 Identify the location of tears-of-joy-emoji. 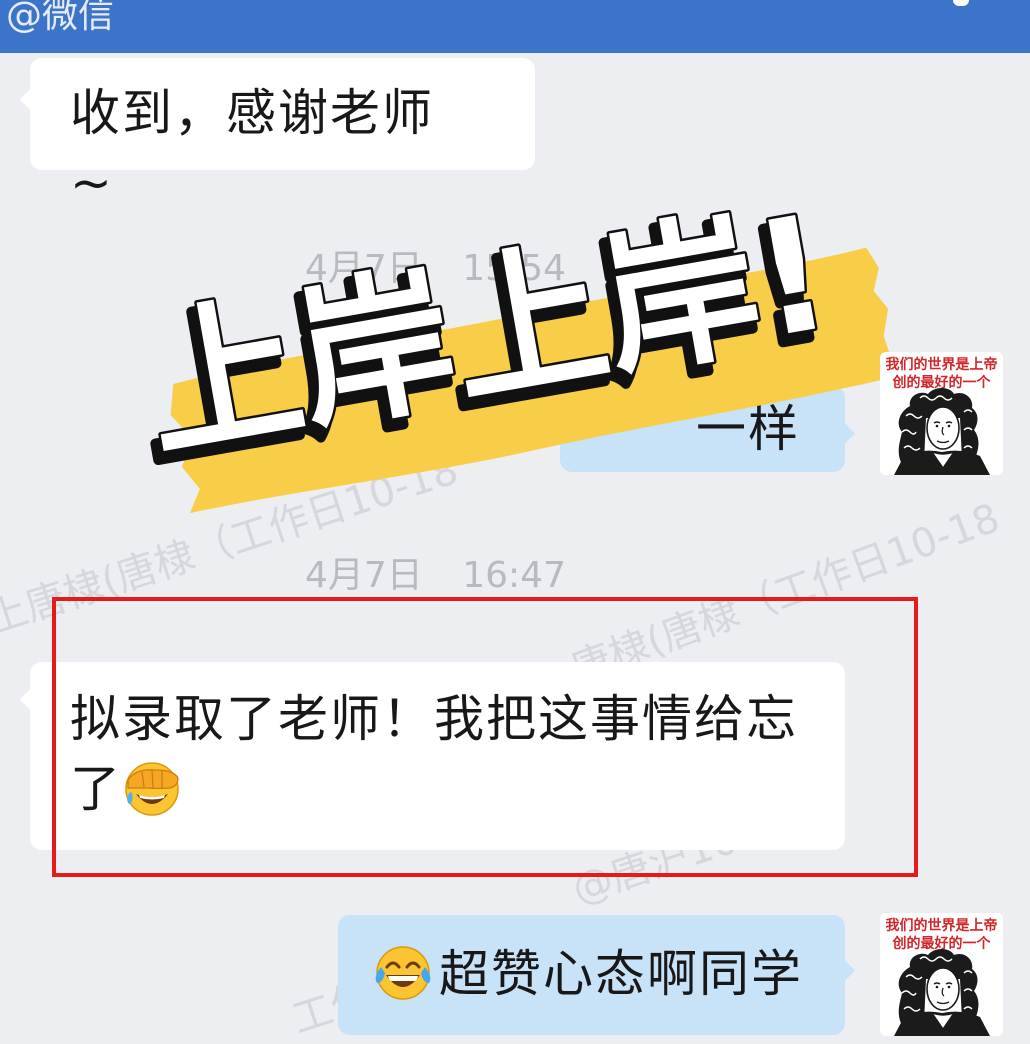
(403, 973).